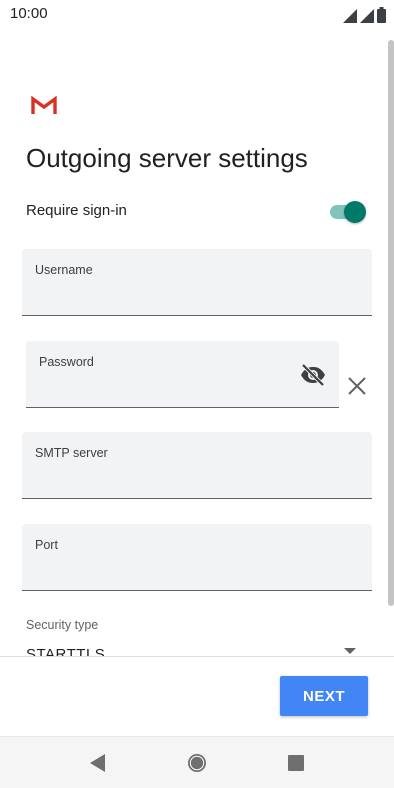 This screenshot has width=394, height=788. Describe the element at coordinates (66, 651) in the screenshot. I see `security-type-value: STARTTLS` at that location.